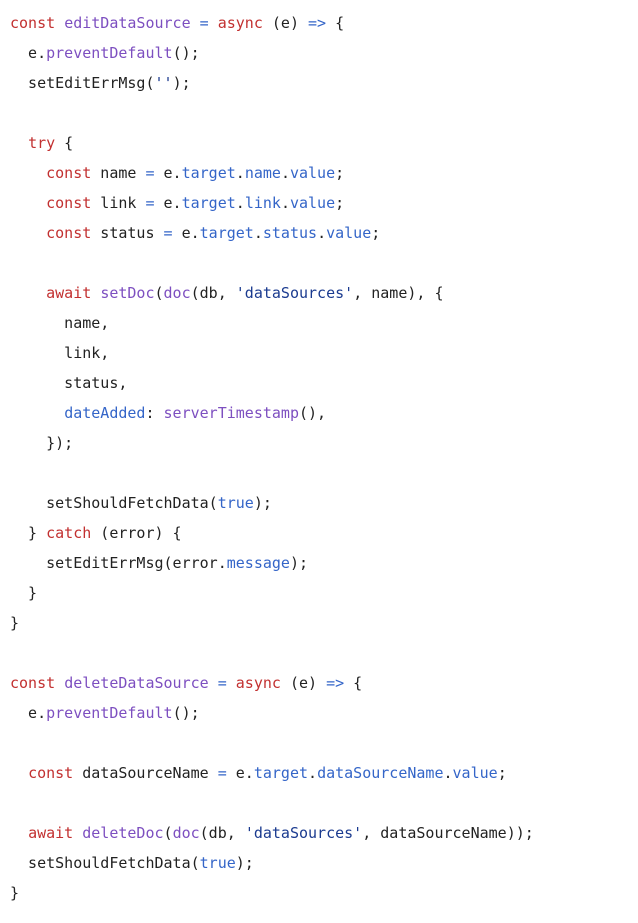  I want to click on code-line: link,, so click(324, 353).